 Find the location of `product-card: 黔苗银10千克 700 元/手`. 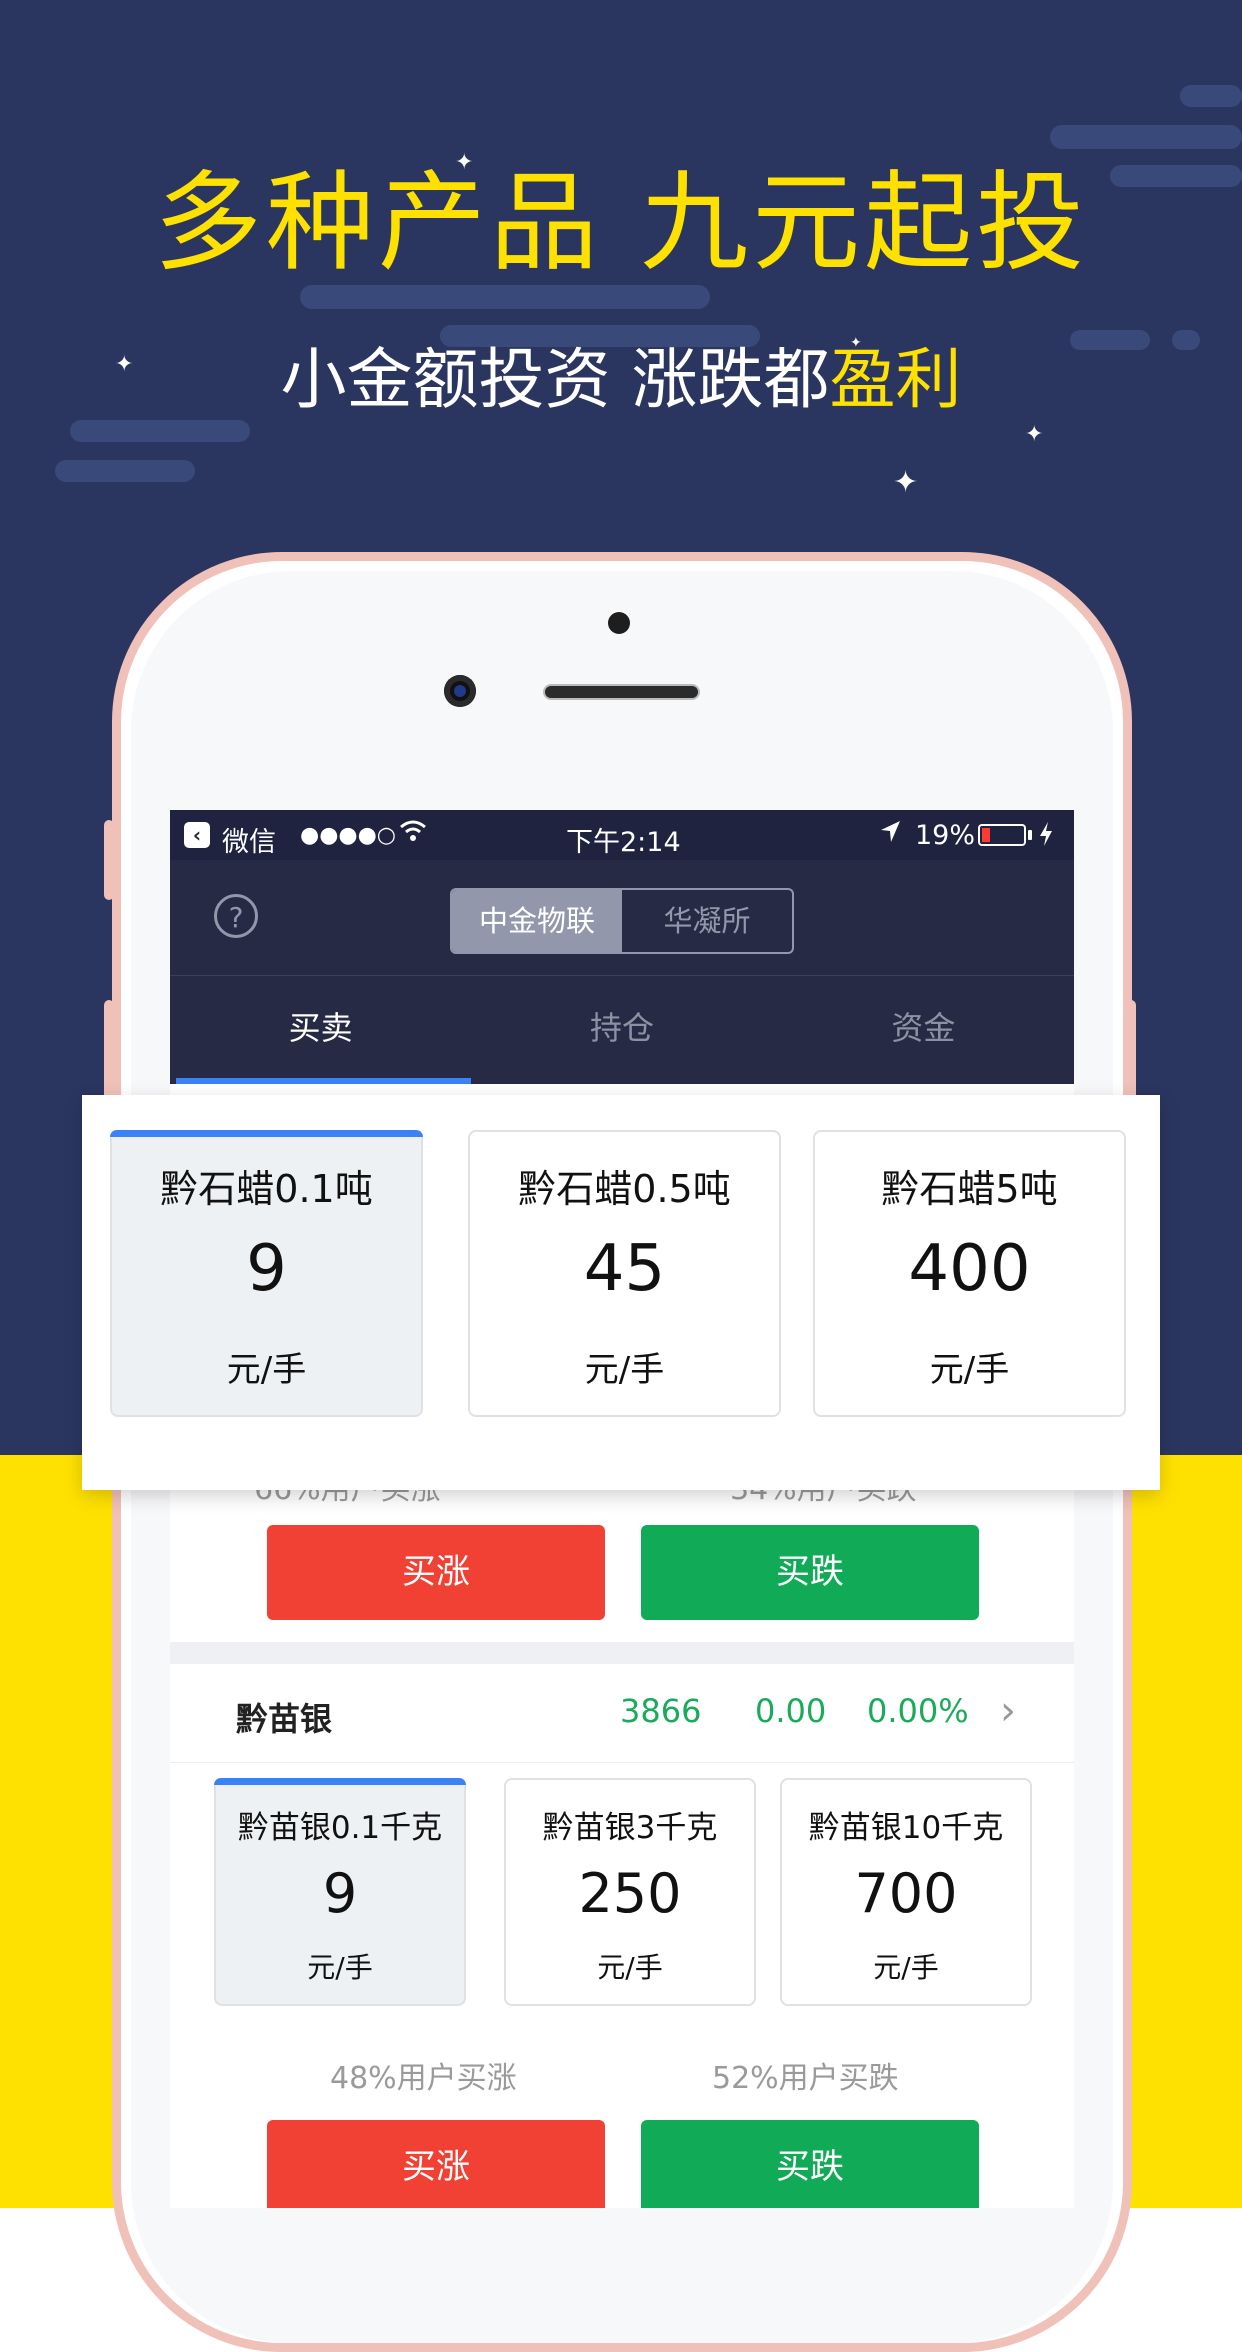

product-card: 黔苗银10千克 700 元/手 is located at coordinates (906, 1892).